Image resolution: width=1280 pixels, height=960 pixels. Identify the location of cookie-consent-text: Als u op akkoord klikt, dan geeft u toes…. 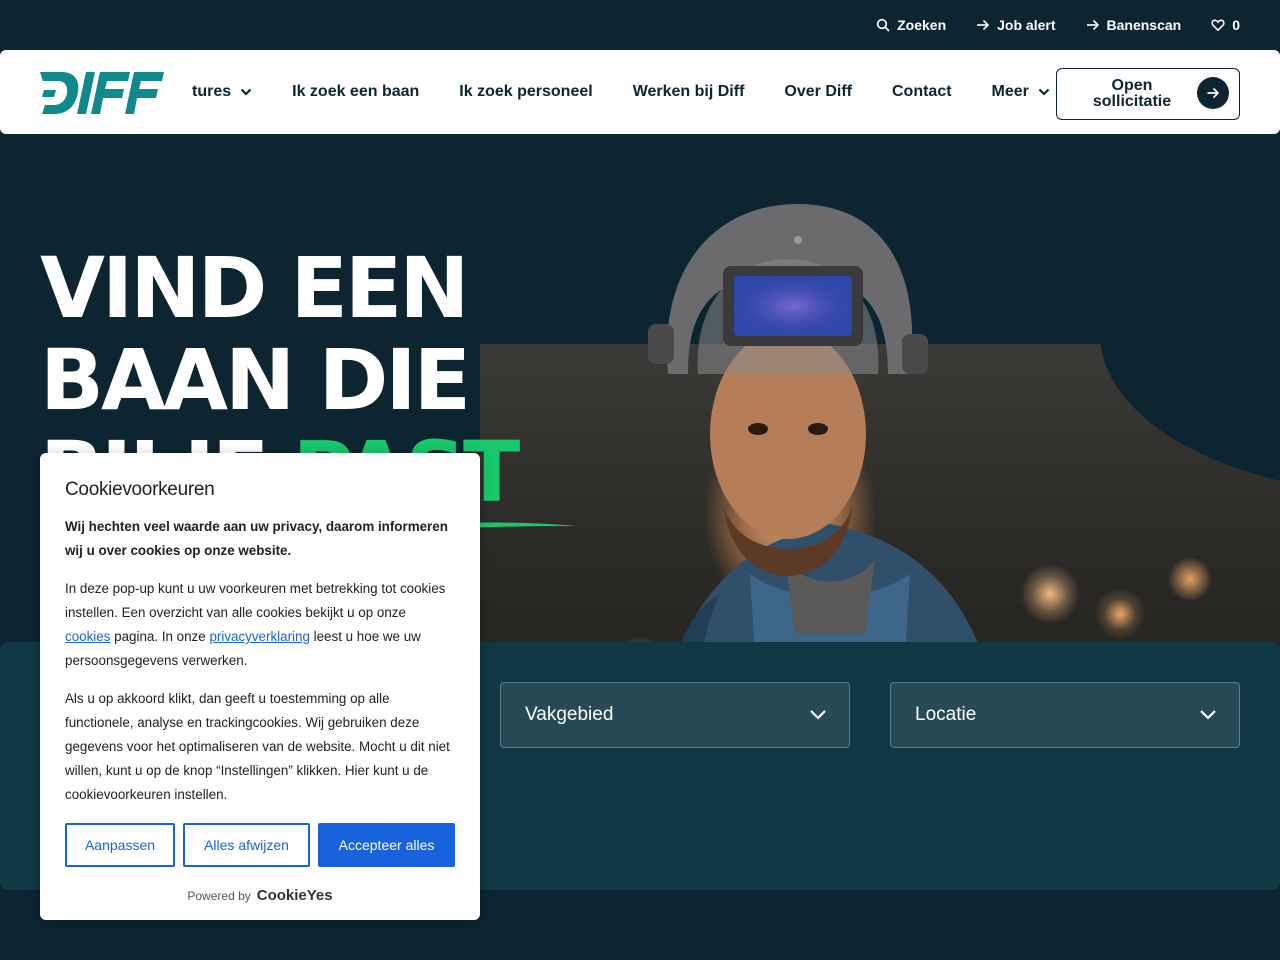
(257, 746).